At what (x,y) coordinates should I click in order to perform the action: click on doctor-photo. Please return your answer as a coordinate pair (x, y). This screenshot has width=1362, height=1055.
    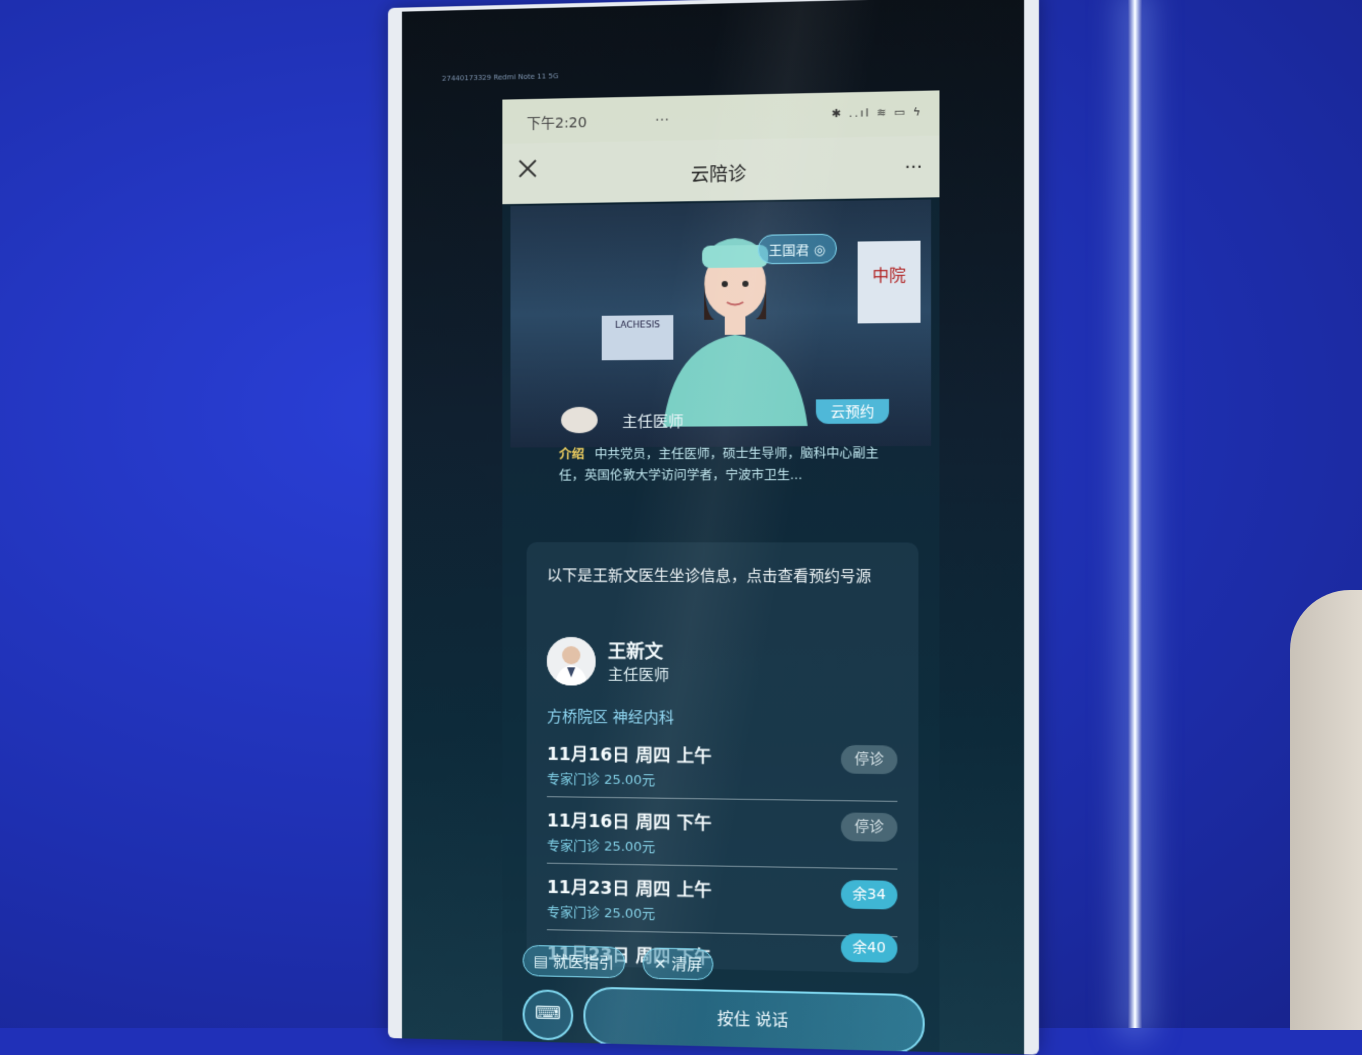
    Looking at the image, I should click on (571, 661).